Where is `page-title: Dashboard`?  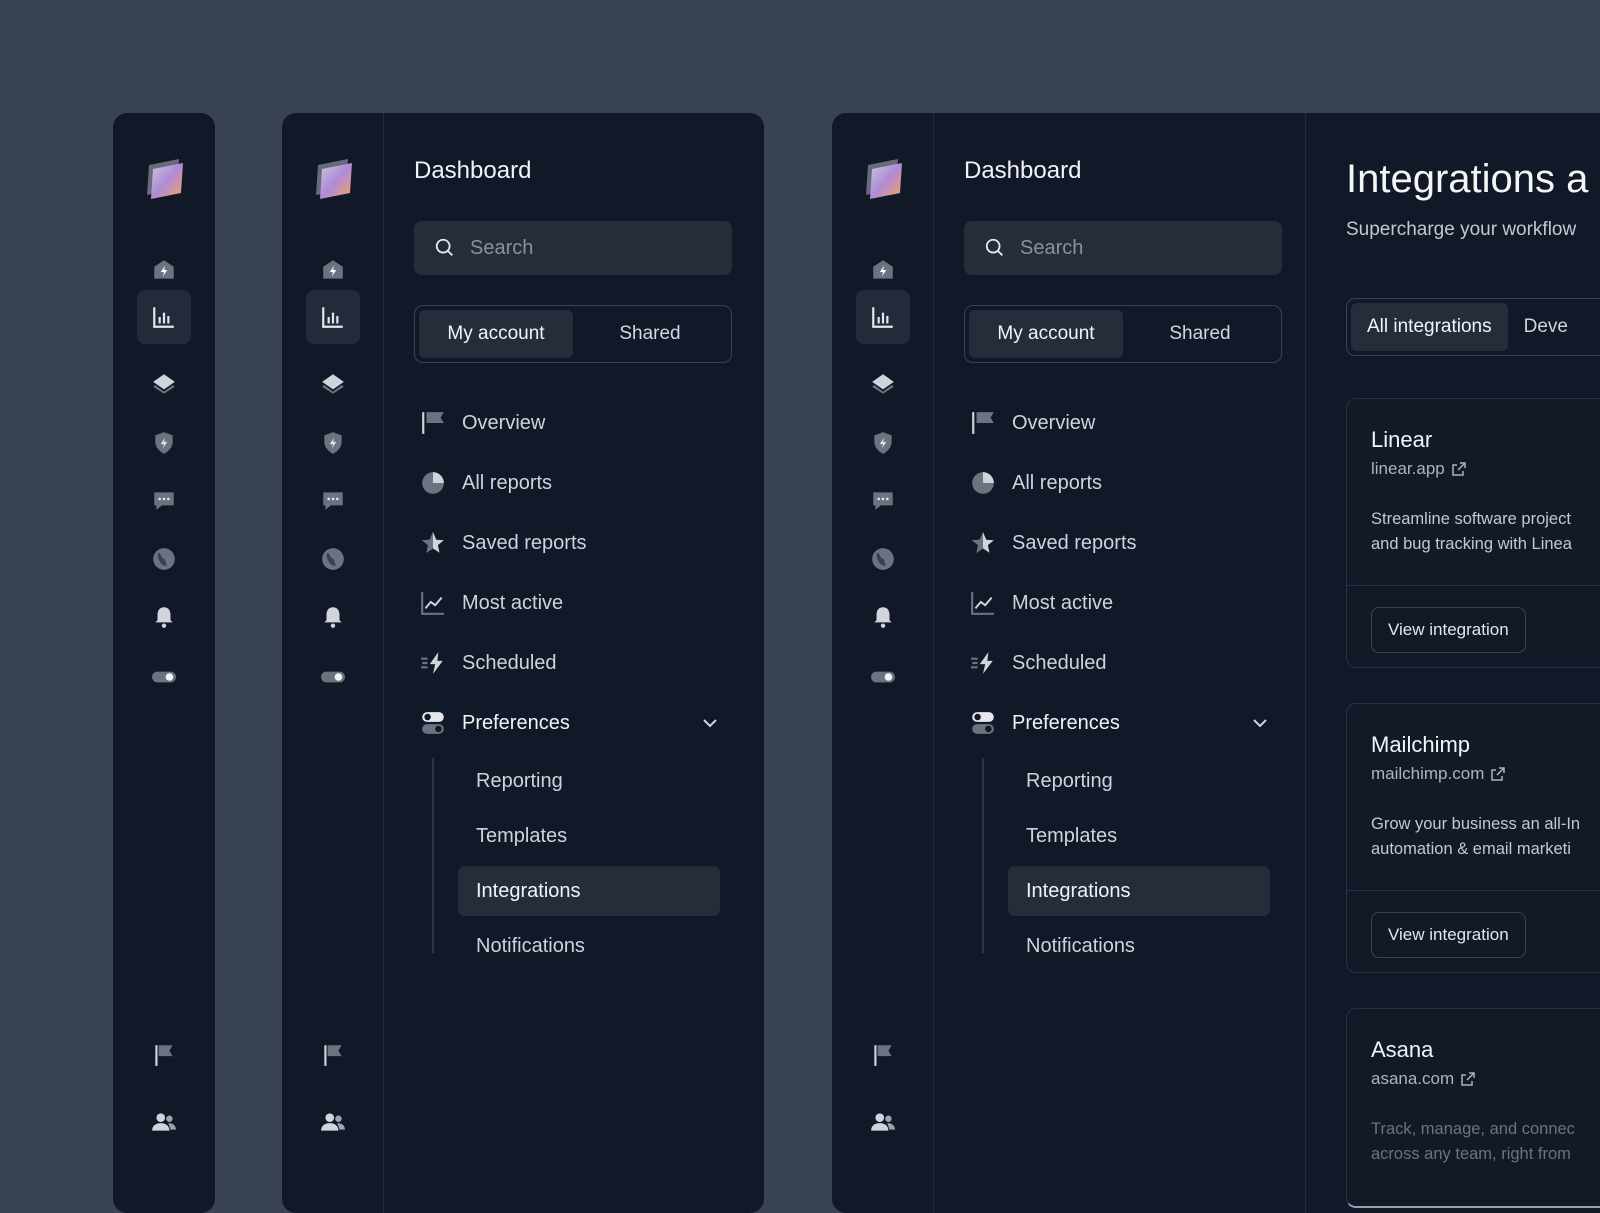
page-title: Dashboard is located at coordinates (1023, 170).